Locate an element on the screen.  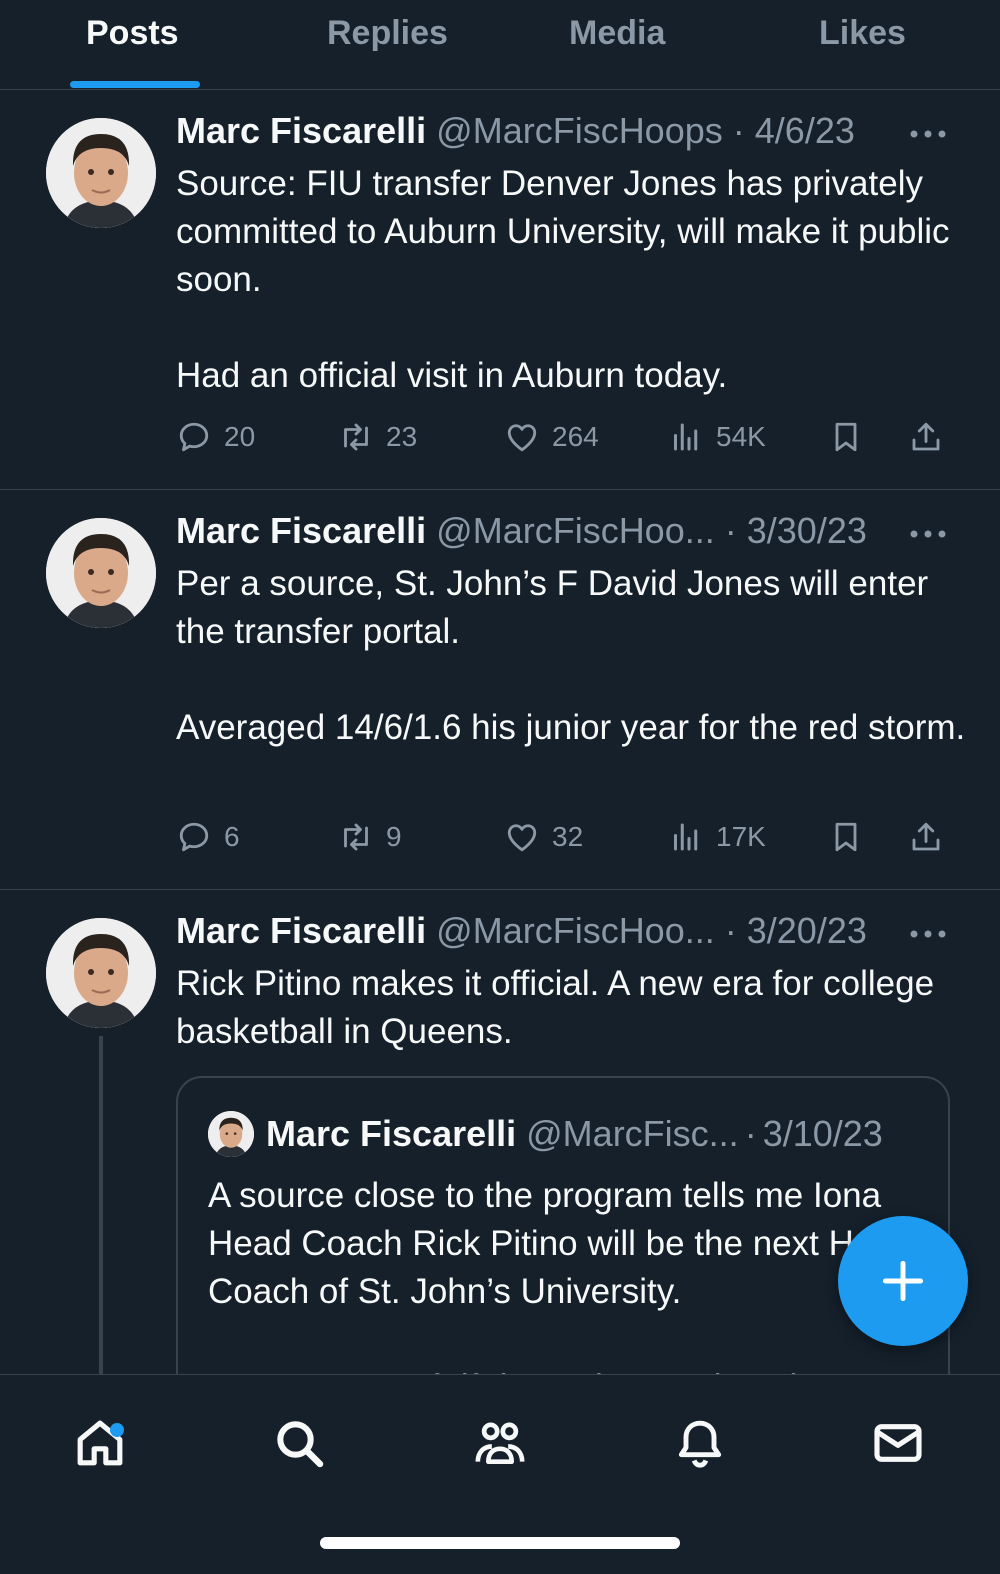
author-handle: @MarcFiscHoops is located at coordinates (579, 130).